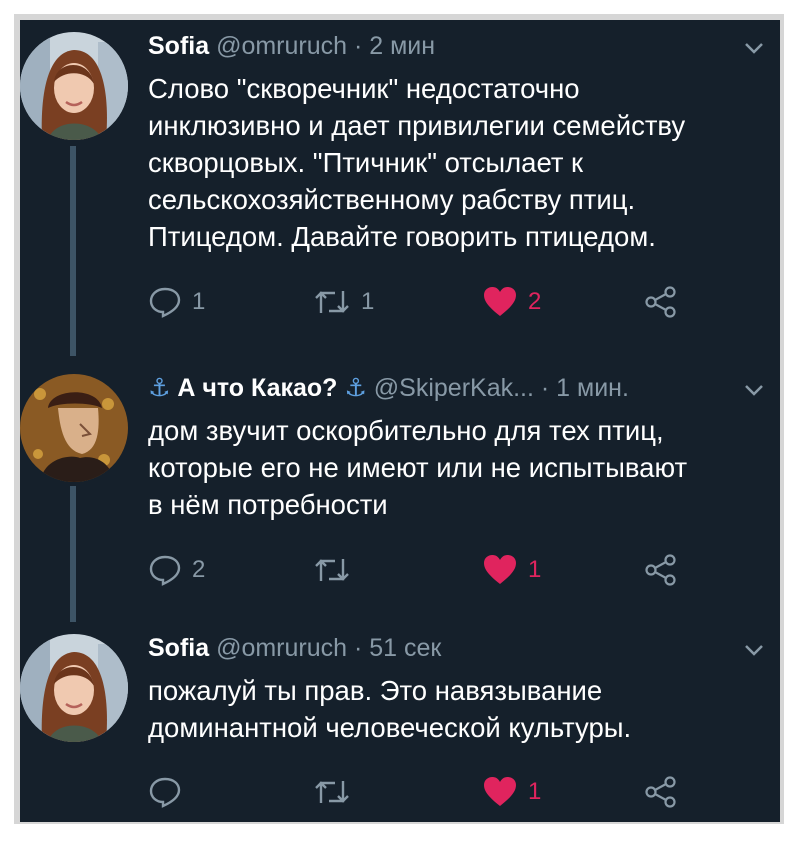 The image size is (800, 842). I want to click on retweet-count: 1, so click(368, 301).